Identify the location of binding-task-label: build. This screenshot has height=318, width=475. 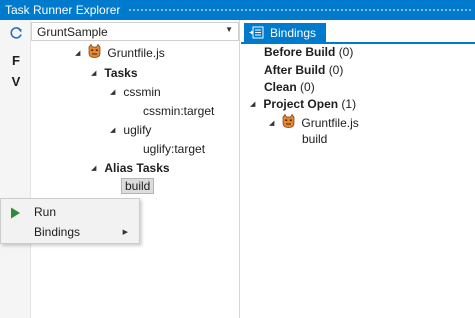
(315, 139).